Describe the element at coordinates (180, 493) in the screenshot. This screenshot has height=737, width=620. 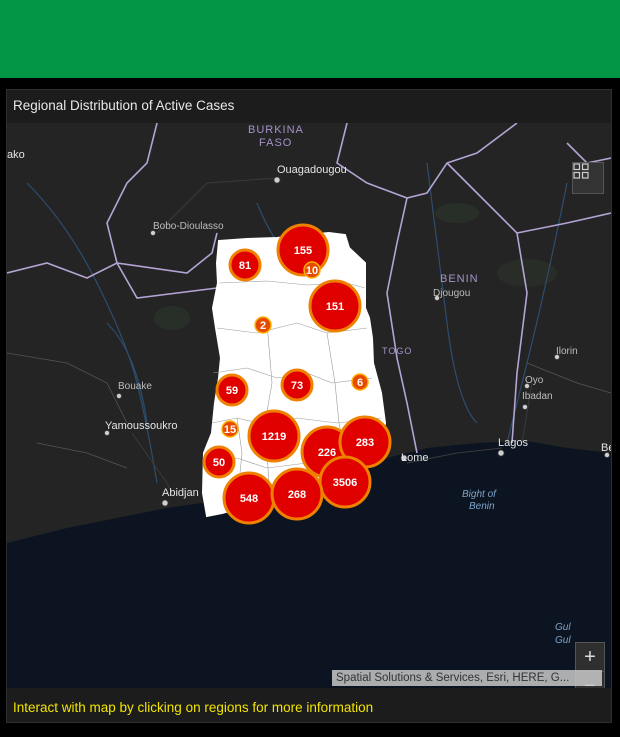
I see `place-abidjan: Abidjan` at that location.